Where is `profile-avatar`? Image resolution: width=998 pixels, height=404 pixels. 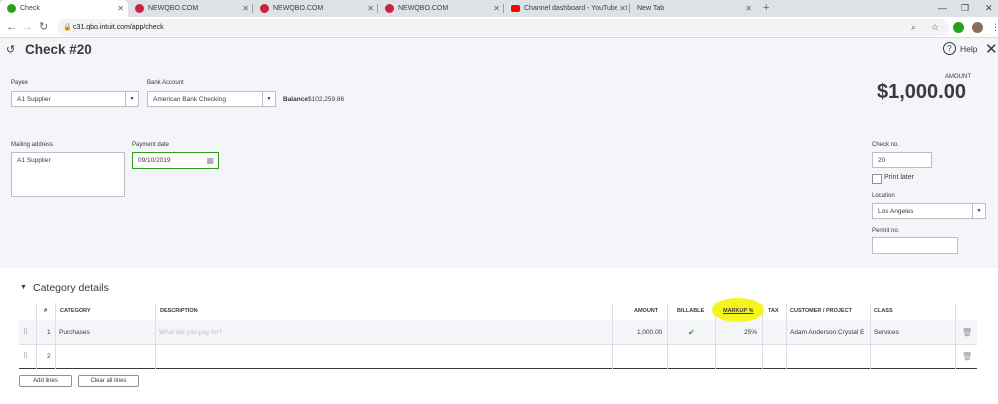 profile-avatar is located at coordinates (977, 27).